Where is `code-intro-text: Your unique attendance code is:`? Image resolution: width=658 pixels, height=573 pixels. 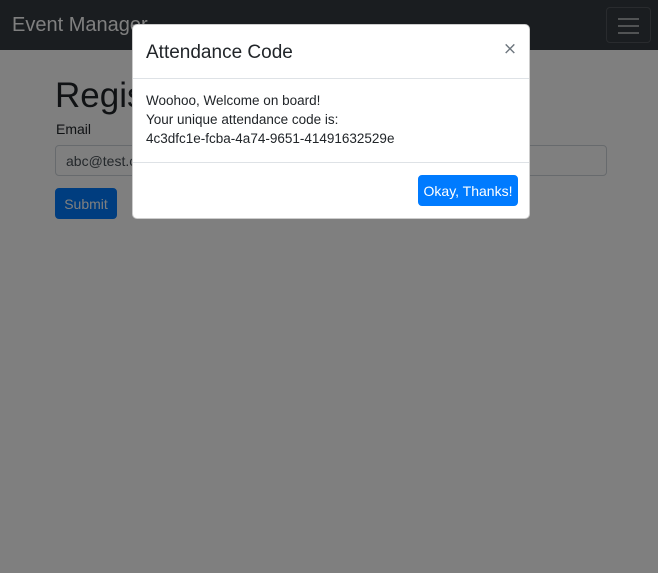 code-intro-text: Your unique attendance code is: is located at coordinates (242, 119).